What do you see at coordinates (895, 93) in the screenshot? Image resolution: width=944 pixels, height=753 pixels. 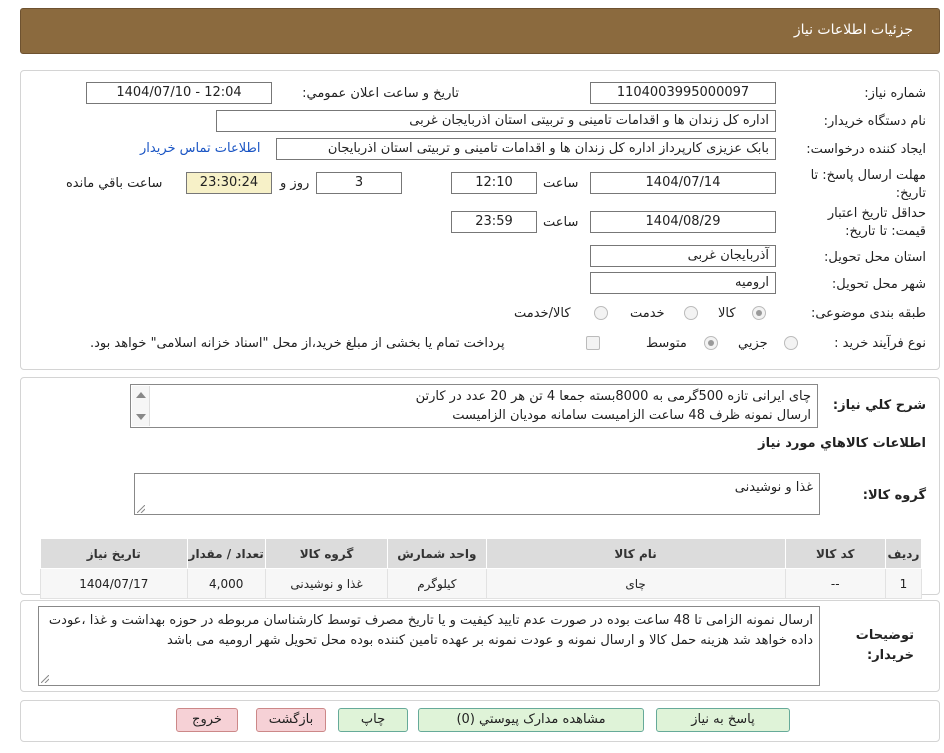 I see `need-number-label: شماره نیاز:` at bounding box center [895, 93].